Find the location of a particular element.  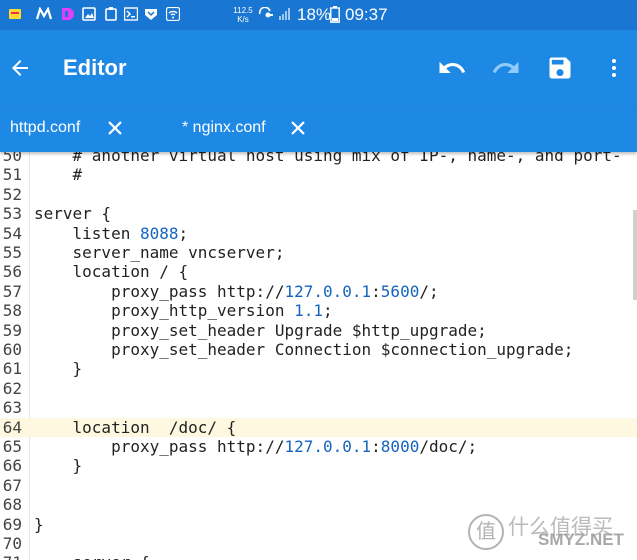

redo-button is located at coordinates (506, 68).